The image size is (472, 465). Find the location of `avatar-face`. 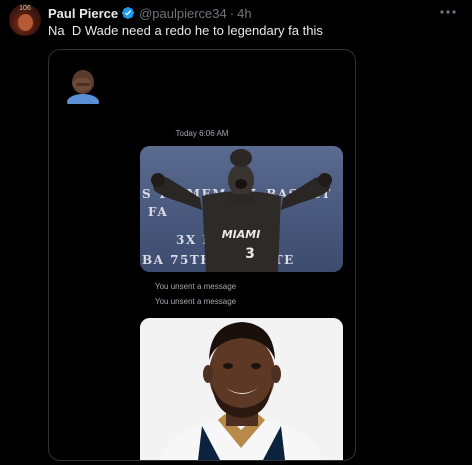

avatar-face is located at coordinates (25, 22).